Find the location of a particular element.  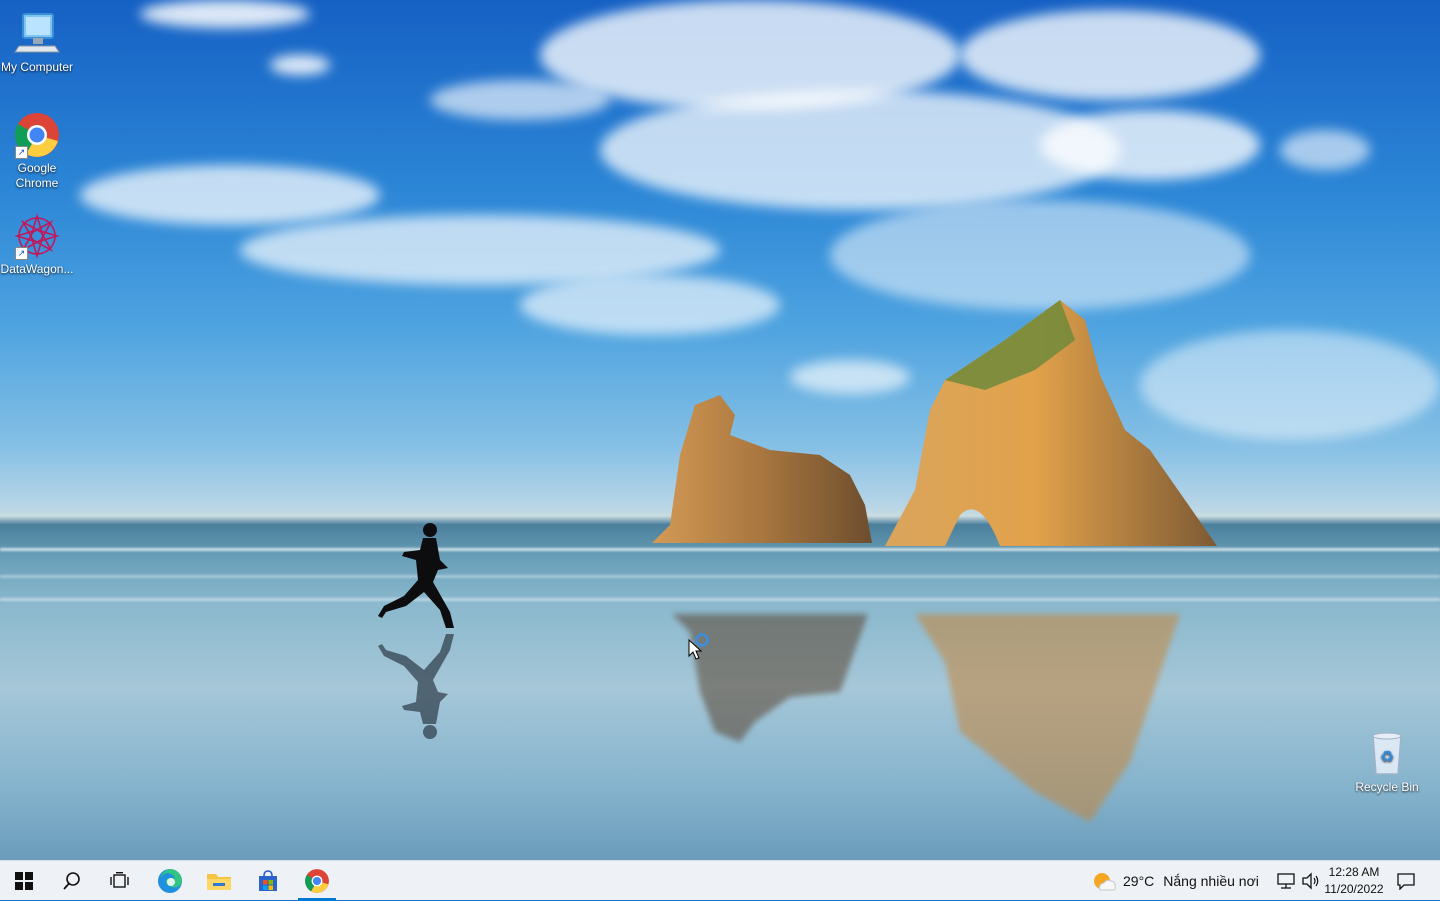

volume-button is located at coordinates (1311, 881).